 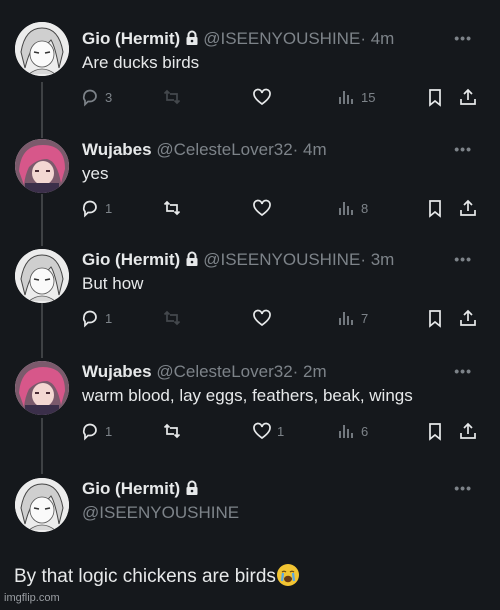 What do you see at coordinates (368, 97) in the screenshot?
I see `views-count: 15` at bounding box center [368, 97].